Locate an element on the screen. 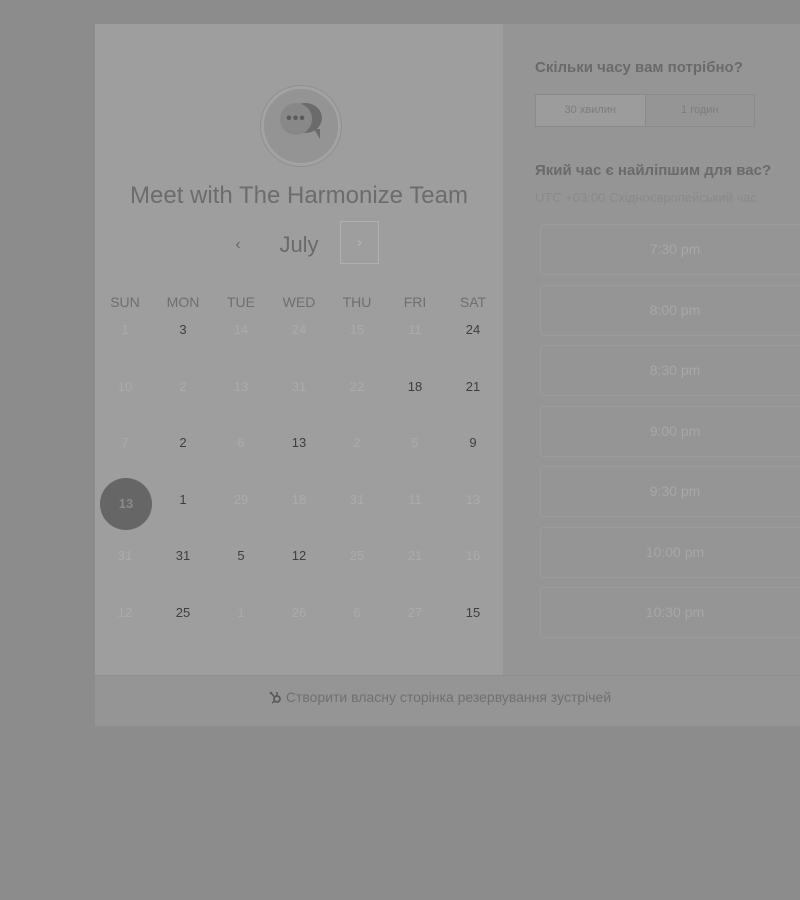  calendar-week-row: 7 2 6 13 2 5 9 is located at coordinates (299, 459).